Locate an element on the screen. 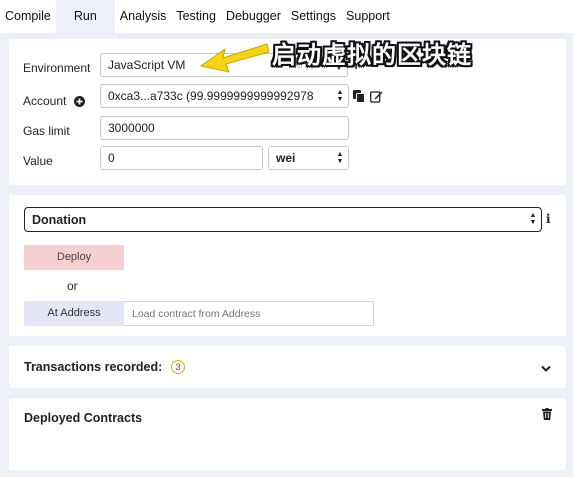 Image resolution: width=573 pixels, height=477 pixels. value-label: Value is located at coordinates (38, 161).